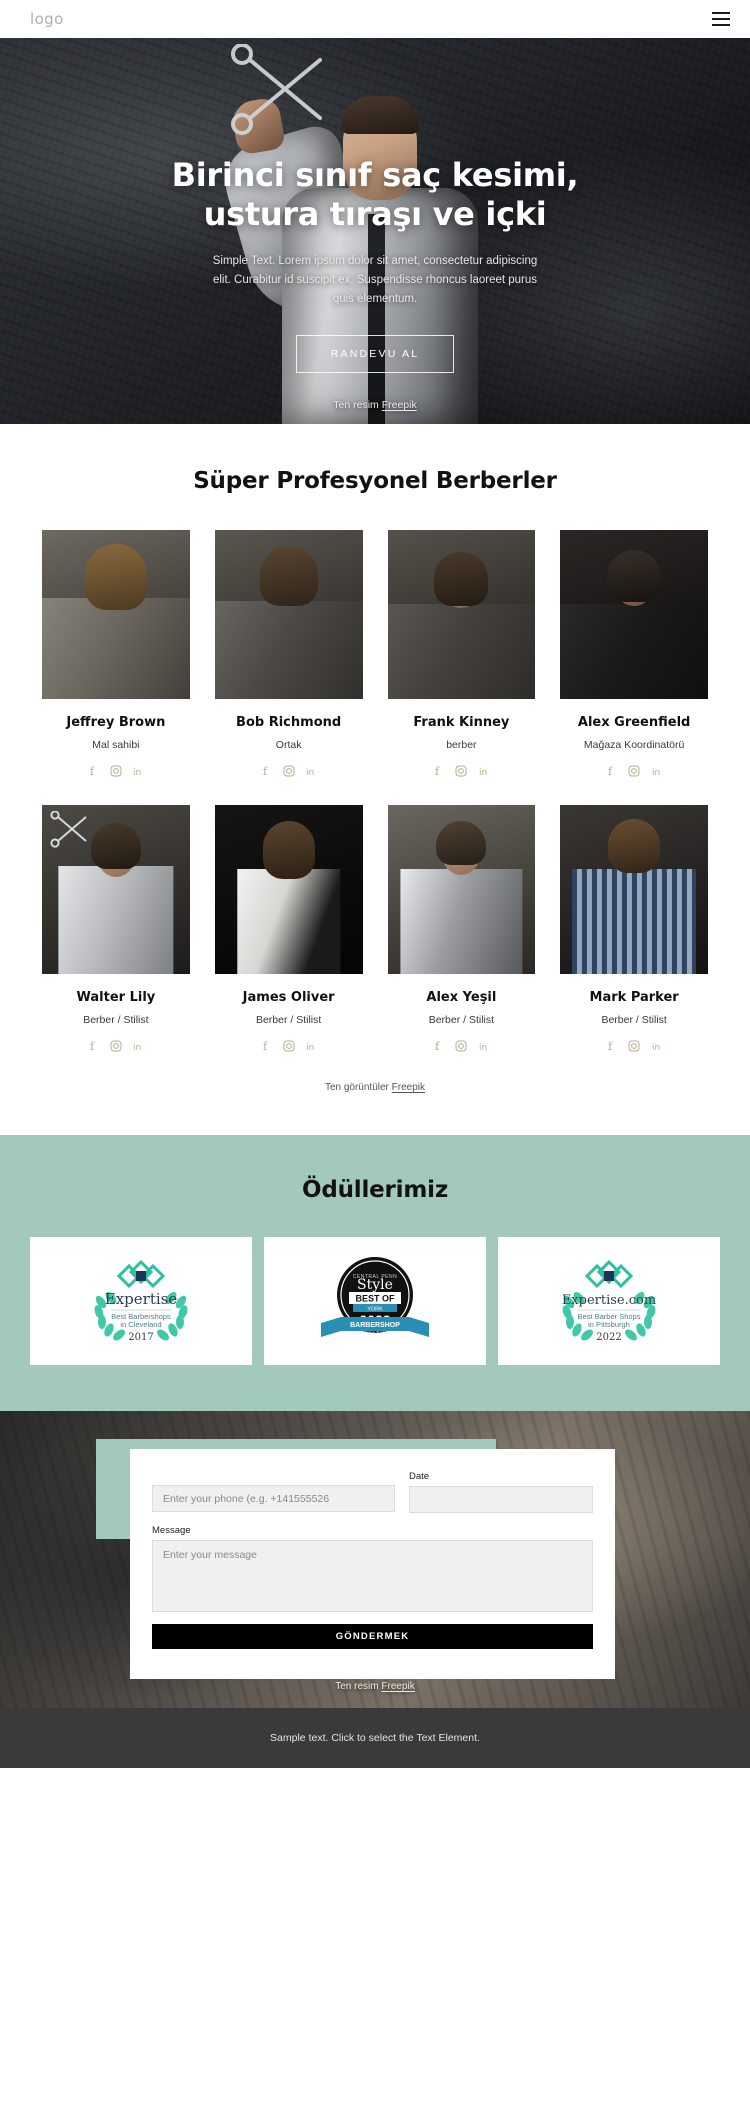  What do you see at coordinates (116, 997) in the screenshot?
I see `member-name: Walter Lily` at bounding box center [116, 997].